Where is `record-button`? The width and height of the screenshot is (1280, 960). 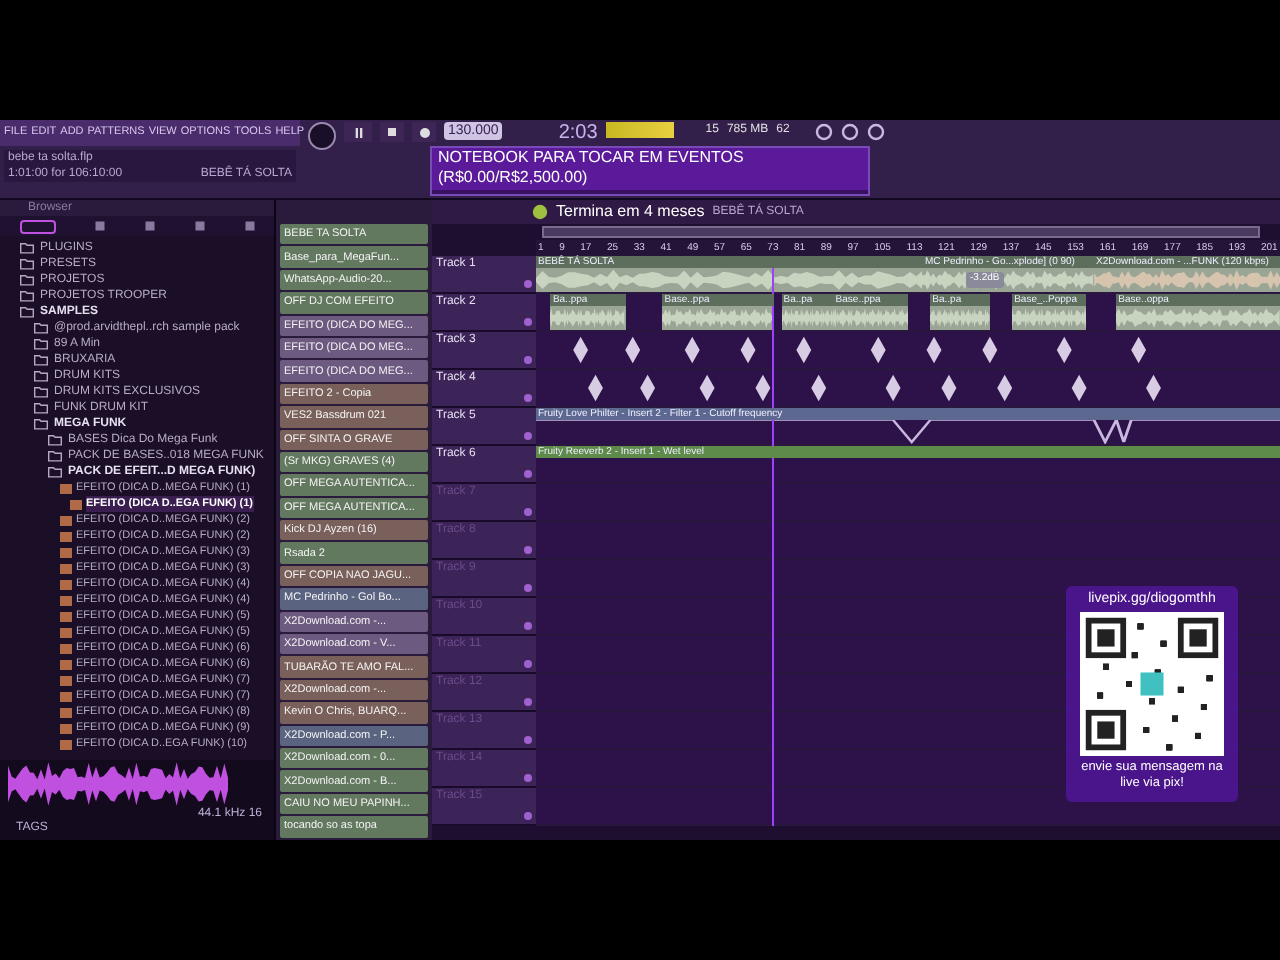
record-button is located at coordinates (424, 132).